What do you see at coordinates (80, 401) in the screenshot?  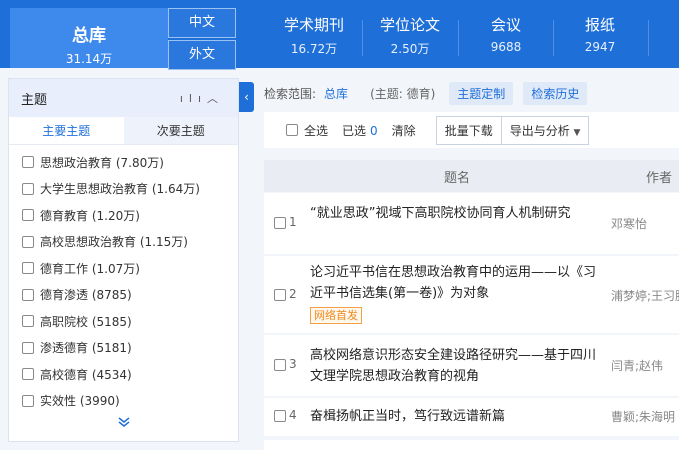 I see `facet-label: 实效性 (3990)` at bounding box center [80, 401].